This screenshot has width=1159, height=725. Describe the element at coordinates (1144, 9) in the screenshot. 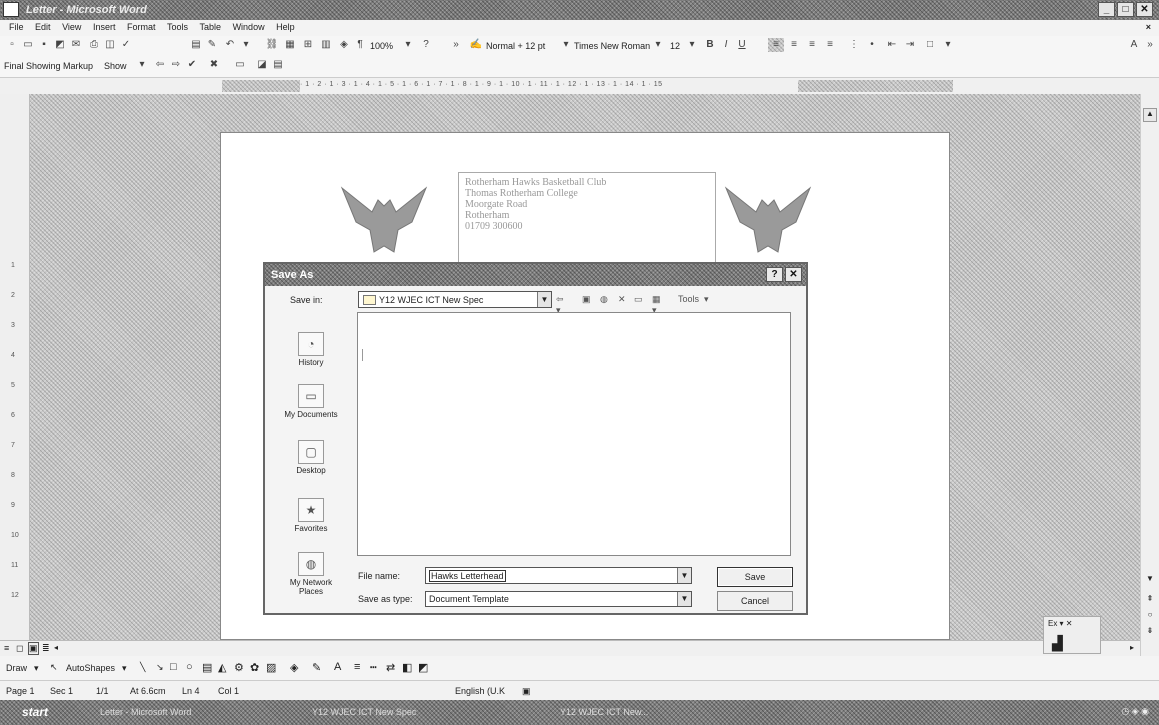

I see `close-window-button: ✕` at that location.